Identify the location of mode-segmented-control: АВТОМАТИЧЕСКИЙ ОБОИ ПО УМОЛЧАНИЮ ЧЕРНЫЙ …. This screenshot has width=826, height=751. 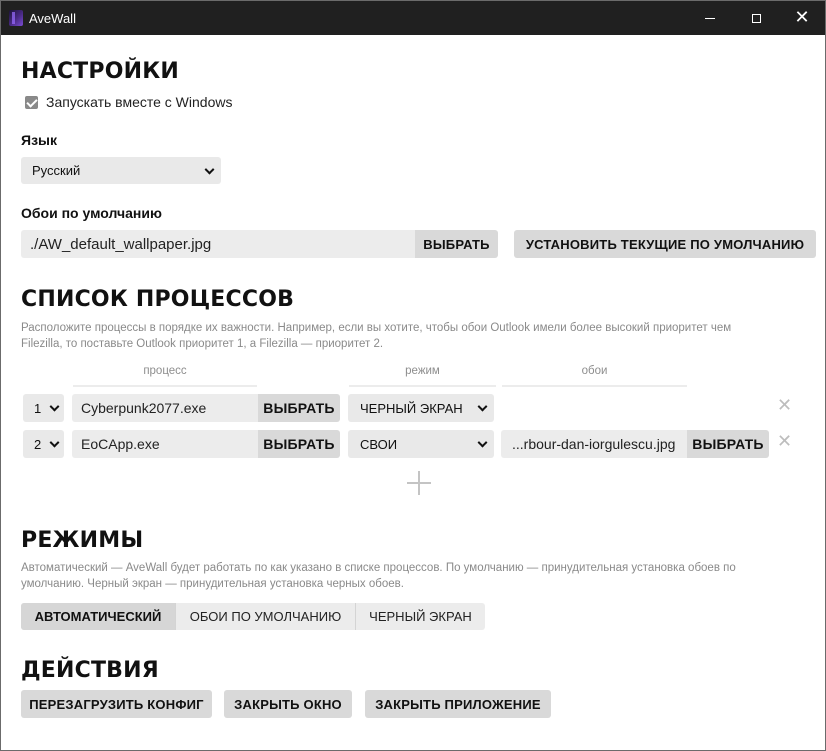
(253, 616).